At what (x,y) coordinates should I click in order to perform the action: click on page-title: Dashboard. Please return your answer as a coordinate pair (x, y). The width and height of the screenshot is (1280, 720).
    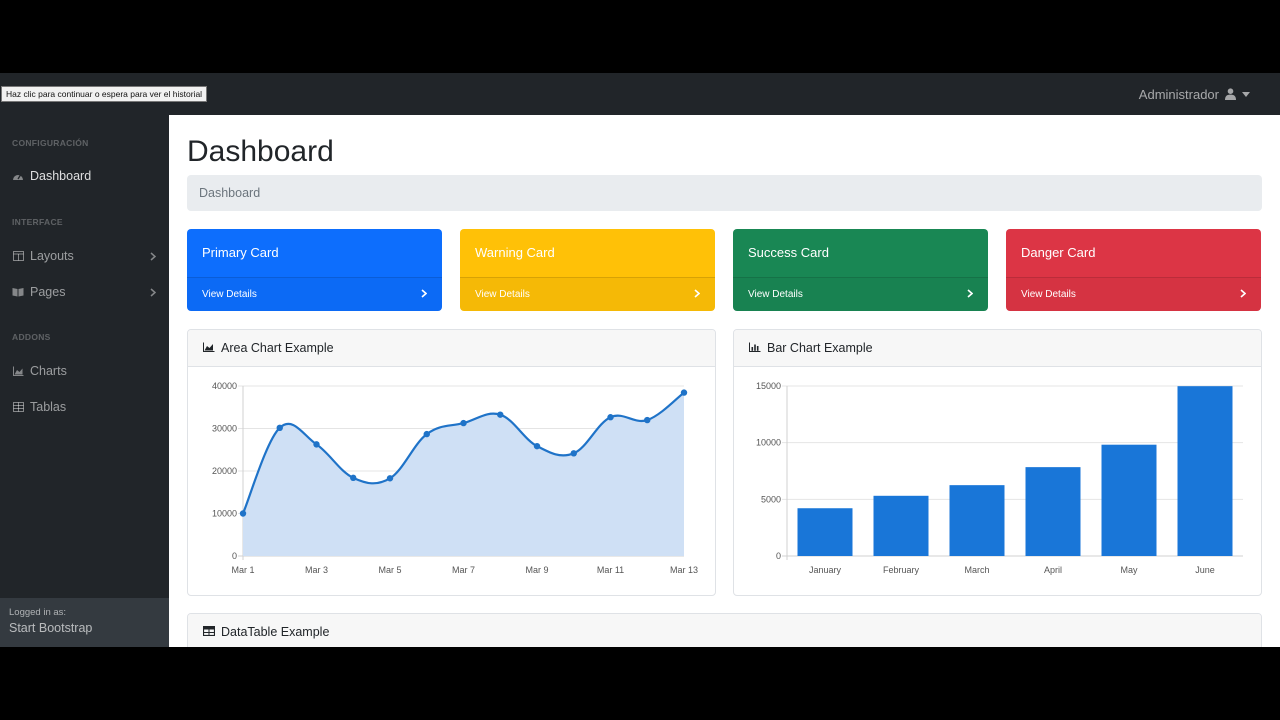
    Looking at the image, I should click on (260, 151).